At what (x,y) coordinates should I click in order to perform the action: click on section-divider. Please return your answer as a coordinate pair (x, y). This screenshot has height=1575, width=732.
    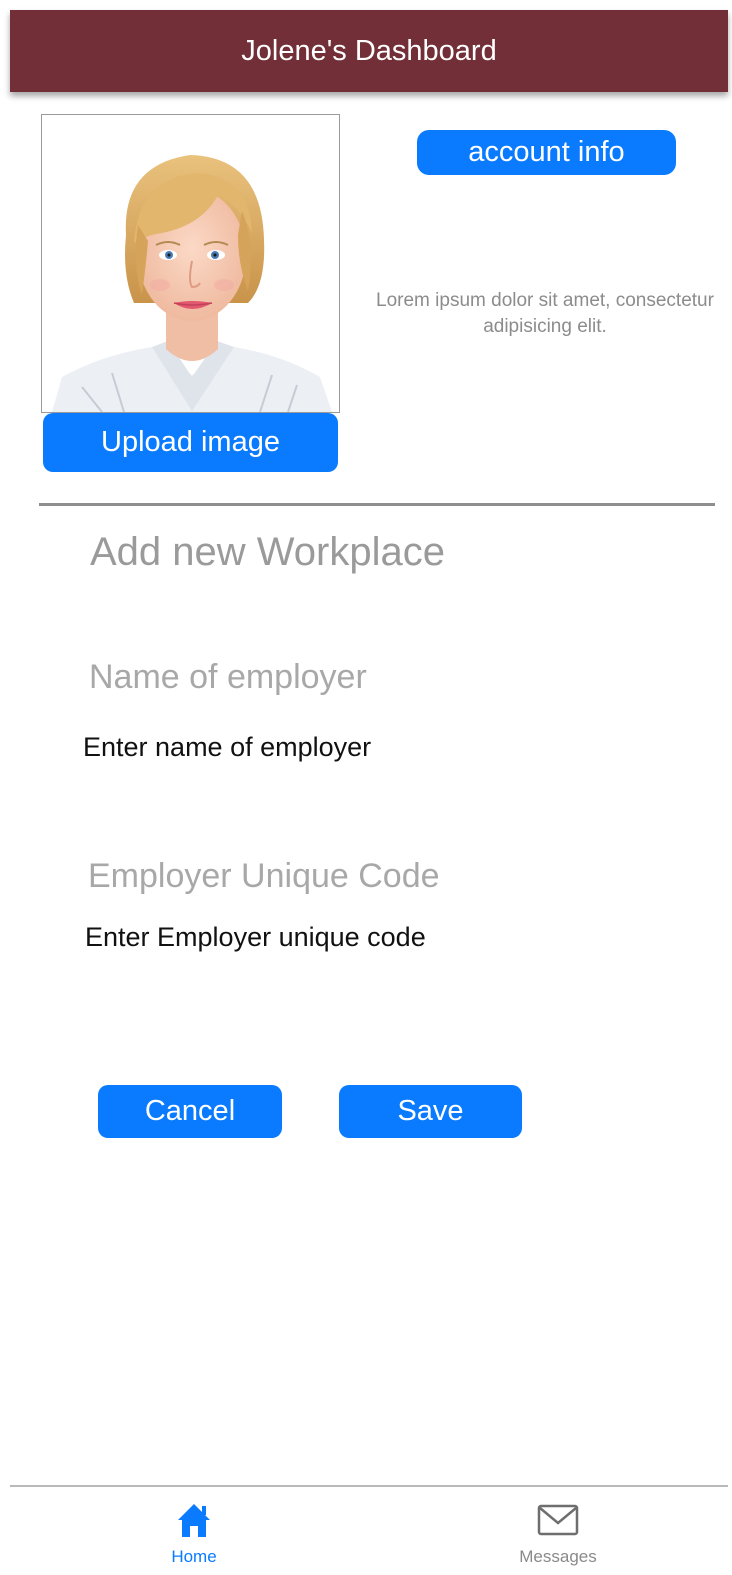
    Looking at the image, I should click on (377, 504).